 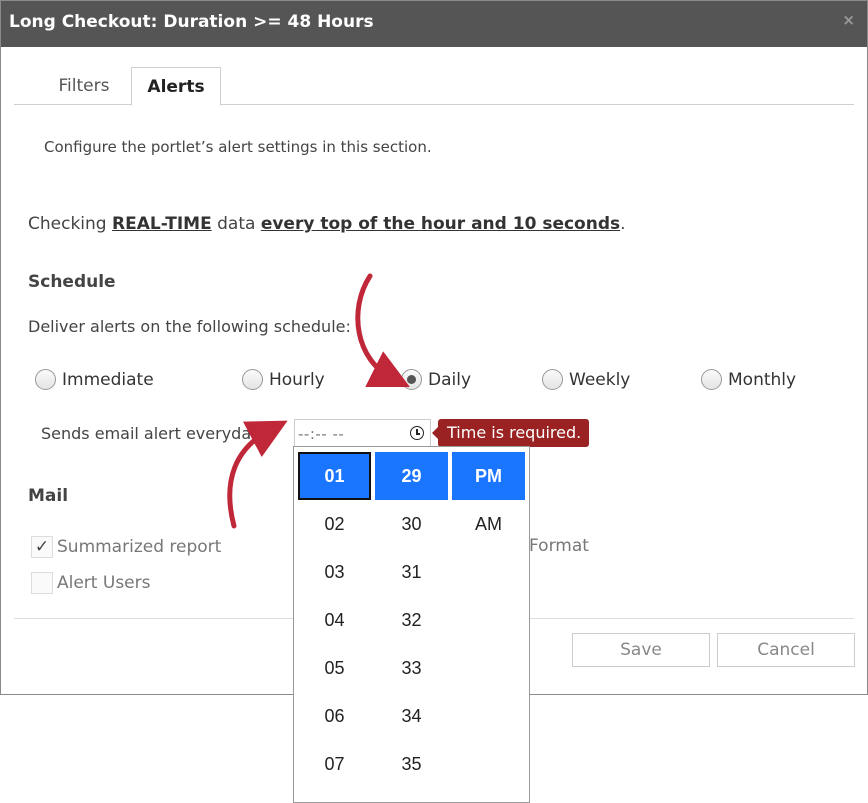 What do you see at coordinates (84, 86) in the screenshot?
I see `tab-filters: Filters` at bounding box center [84, 86].